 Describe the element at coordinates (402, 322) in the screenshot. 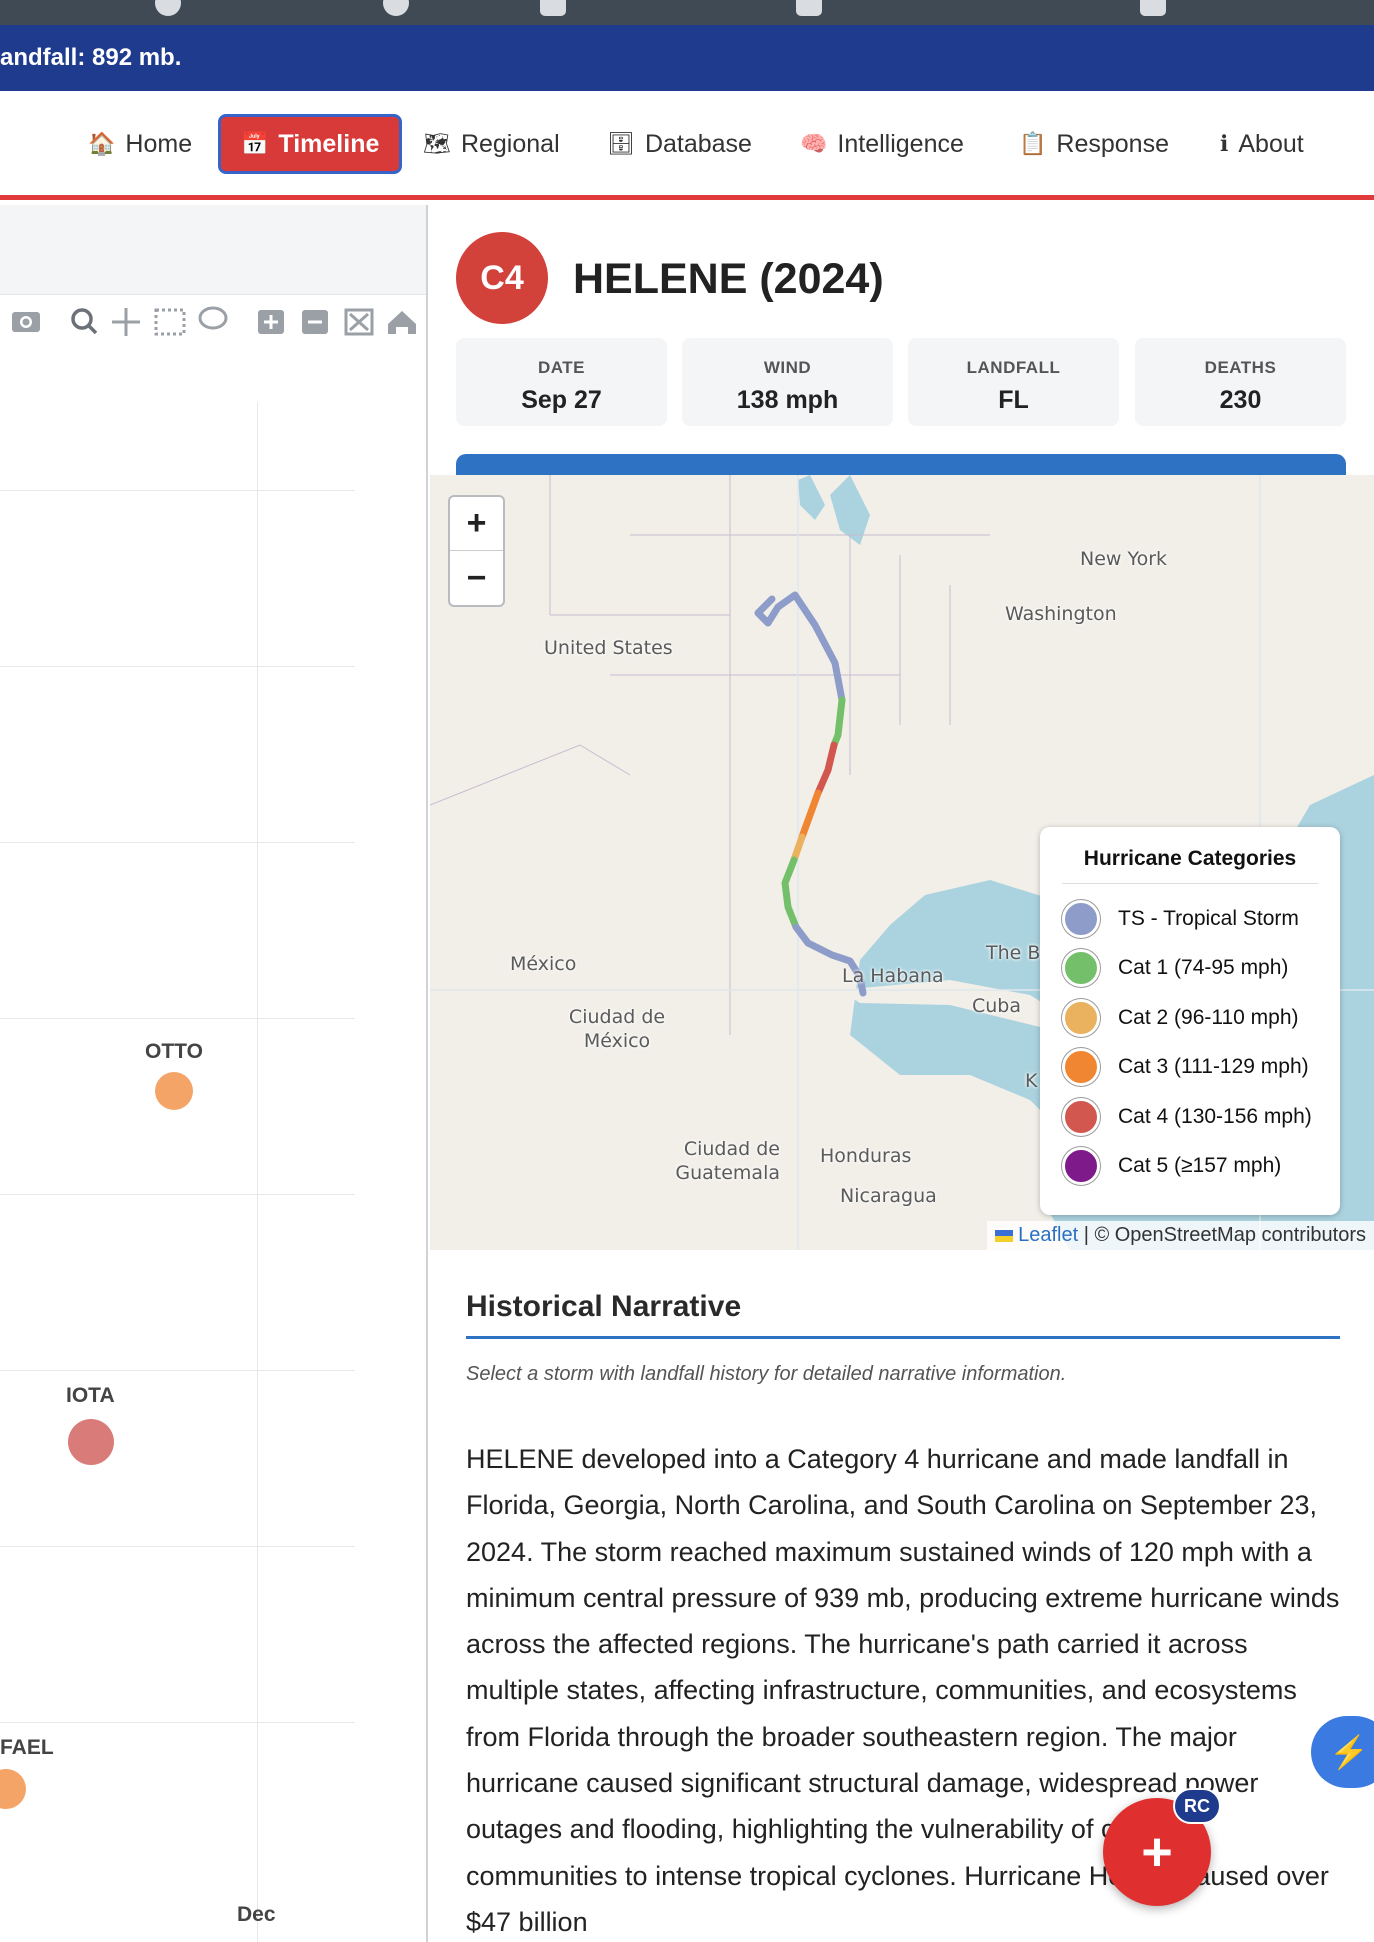

I see `reset-home-icon` at that location.